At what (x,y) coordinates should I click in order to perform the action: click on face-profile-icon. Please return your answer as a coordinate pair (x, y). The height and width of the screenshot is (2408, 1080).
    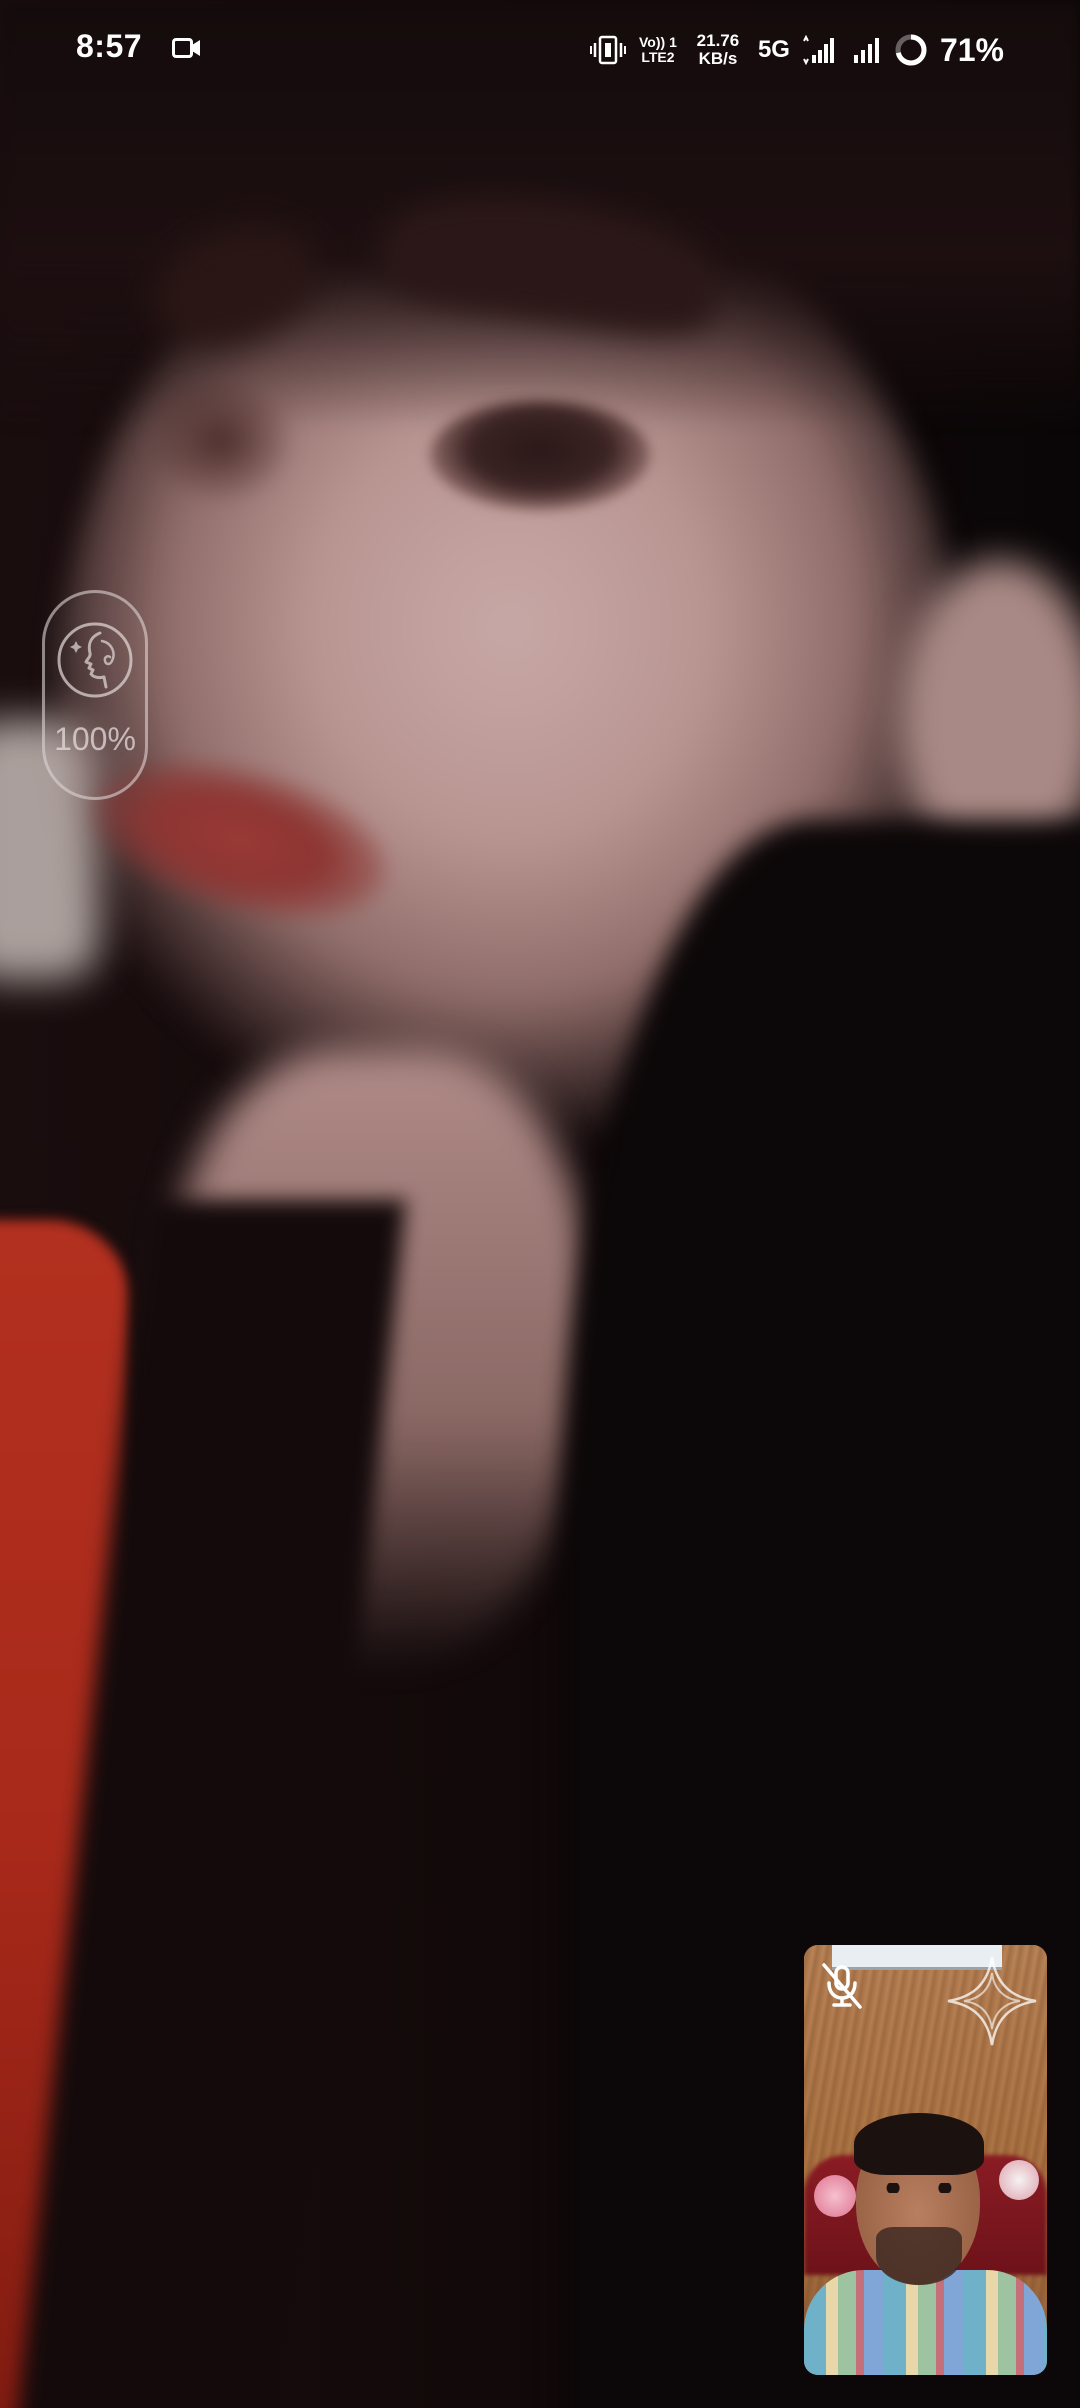
    Looking at the image, I should click on (95, 660).